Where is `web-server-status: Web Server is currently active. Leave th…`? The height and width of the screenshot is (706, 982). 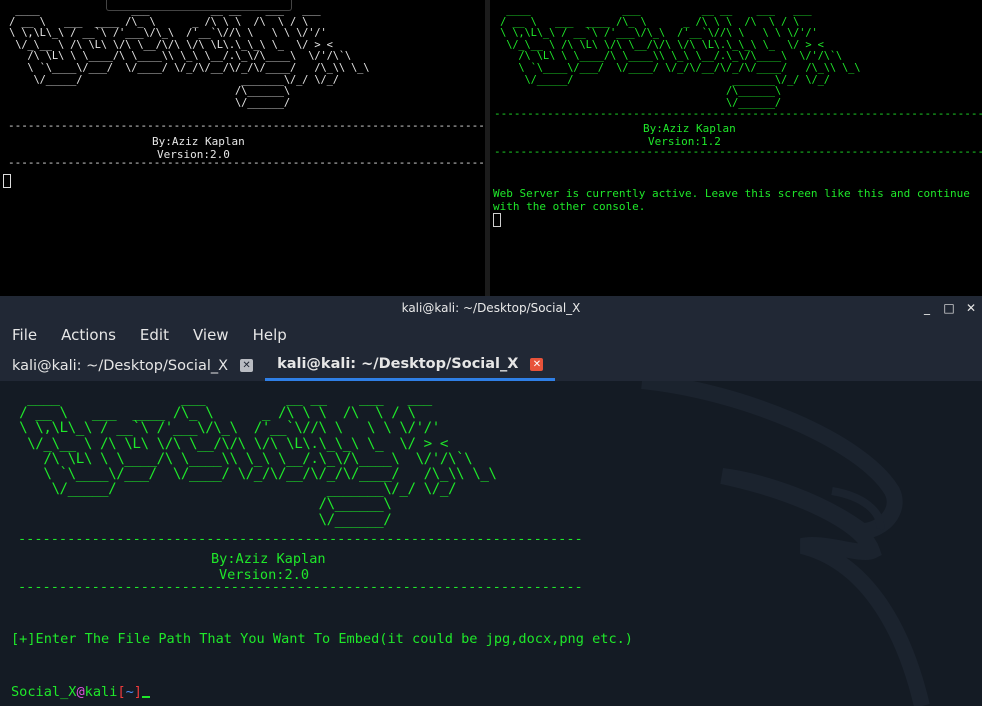 web-server-status: Web Server is currently active. Leave th… is located at coordinates (731, 200).